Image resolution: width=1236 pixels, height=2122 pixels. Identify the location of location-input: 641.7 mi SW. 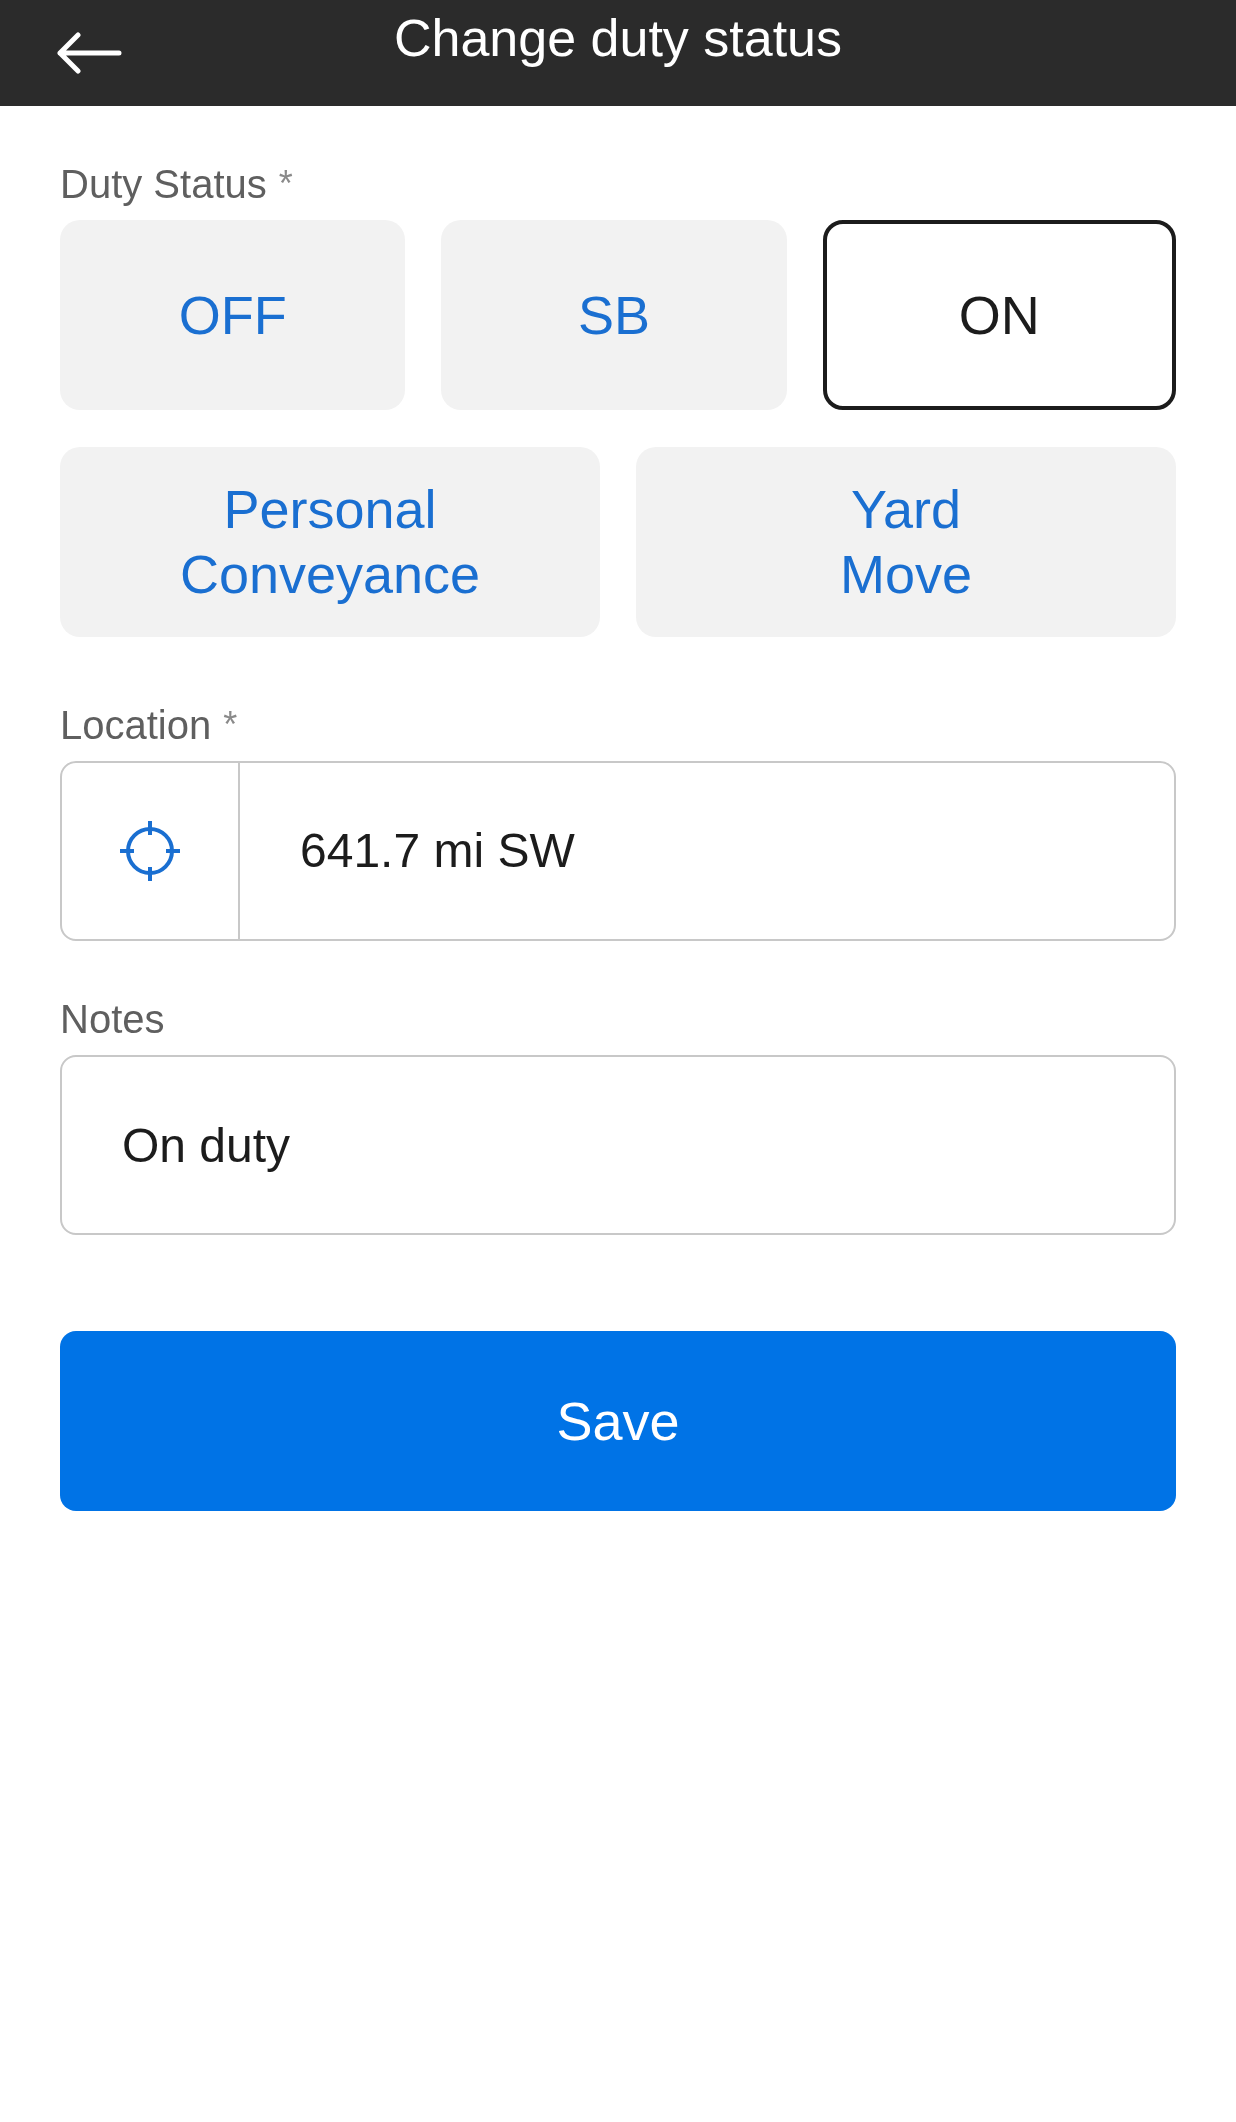
(707, 851).